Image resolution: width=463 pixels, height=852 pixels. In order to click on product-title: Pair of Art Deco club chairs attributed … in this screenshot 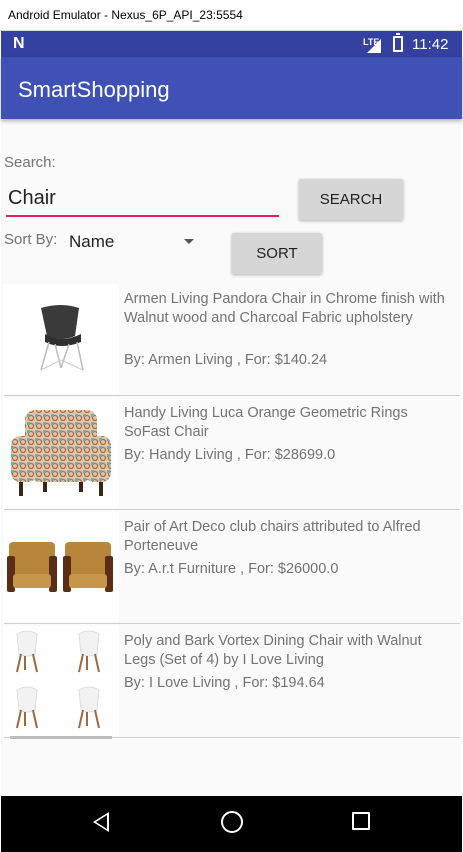, I will do `click(272, 536)`.